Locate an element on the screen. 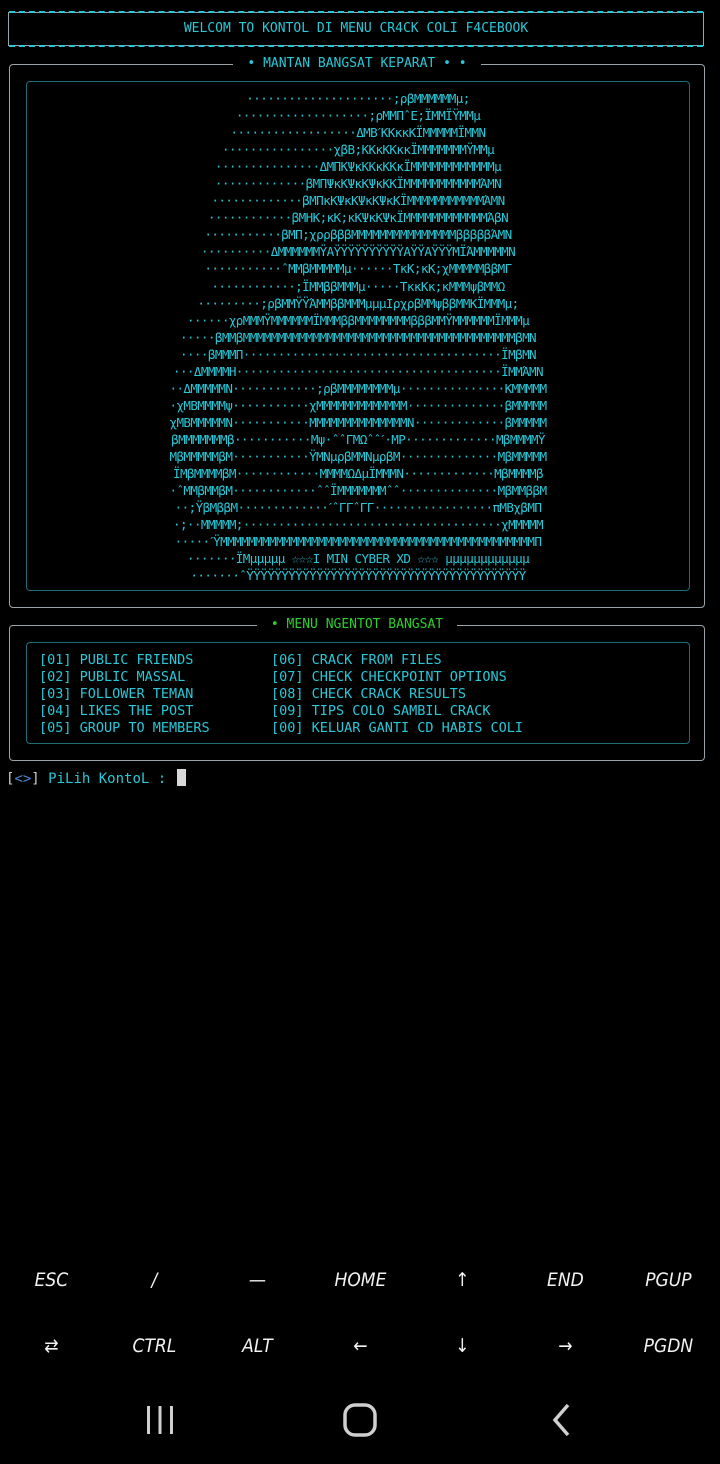 The width and height of the screenshot is (720, 1464). key-right-arrow: → is located at coordinates (565, 1346).